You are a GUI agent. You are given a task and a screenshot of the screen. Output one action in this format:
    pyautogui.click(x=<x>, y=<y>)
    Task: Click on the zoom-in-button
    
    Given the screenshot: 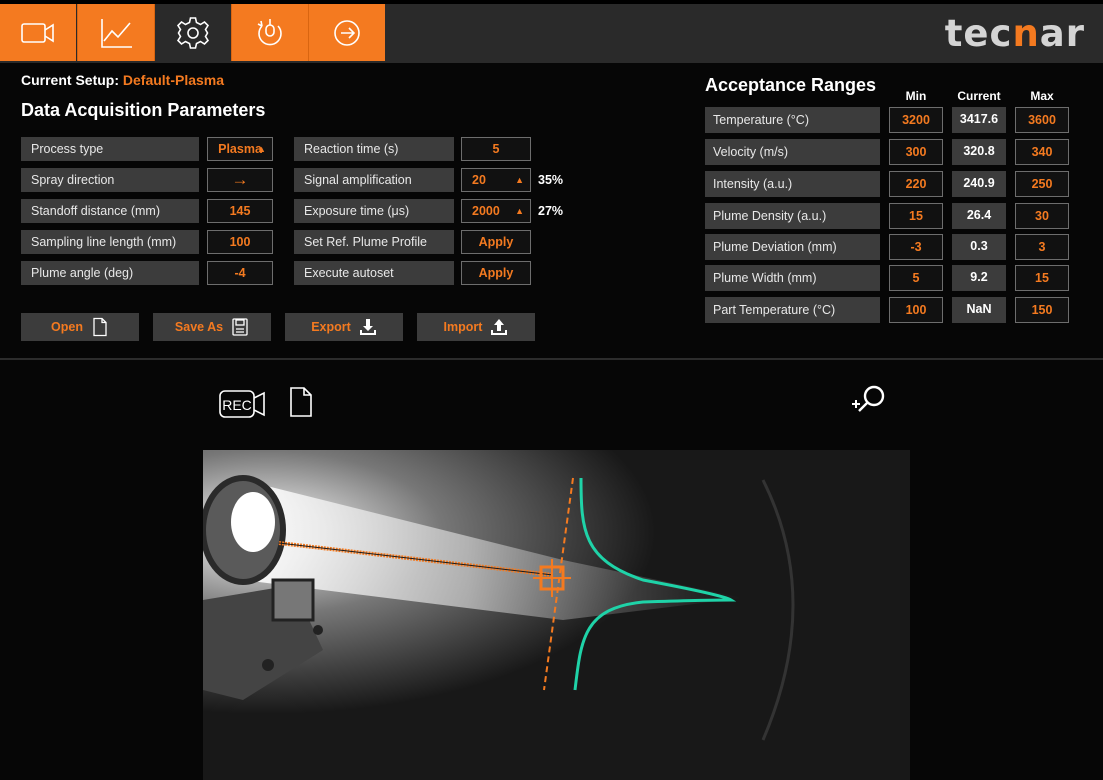 What is the action you would take?
    pyautogui.click(x=870, y=403)
    